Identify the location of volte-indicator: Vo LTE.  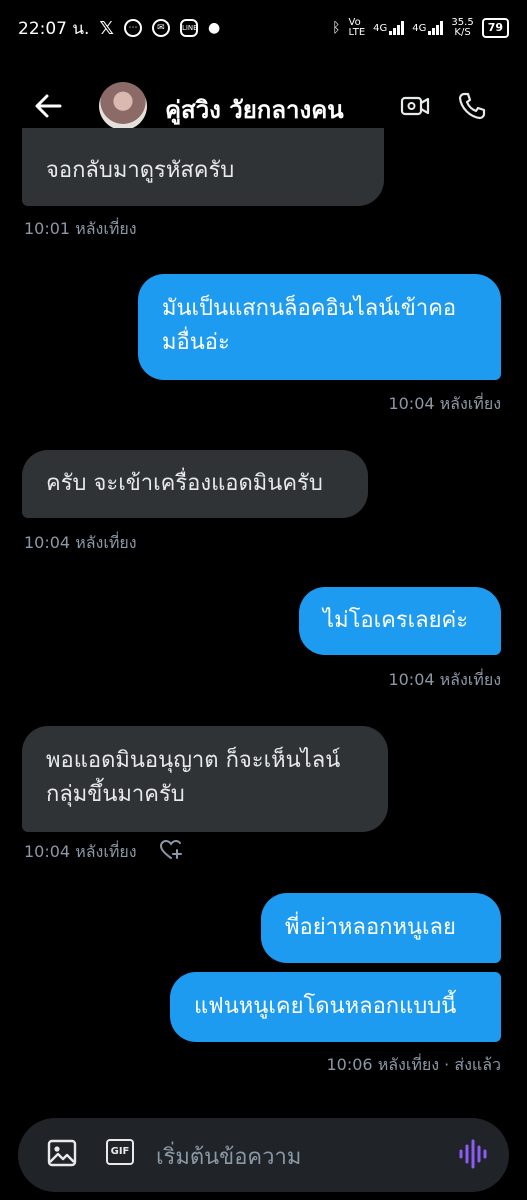
(357, 27).